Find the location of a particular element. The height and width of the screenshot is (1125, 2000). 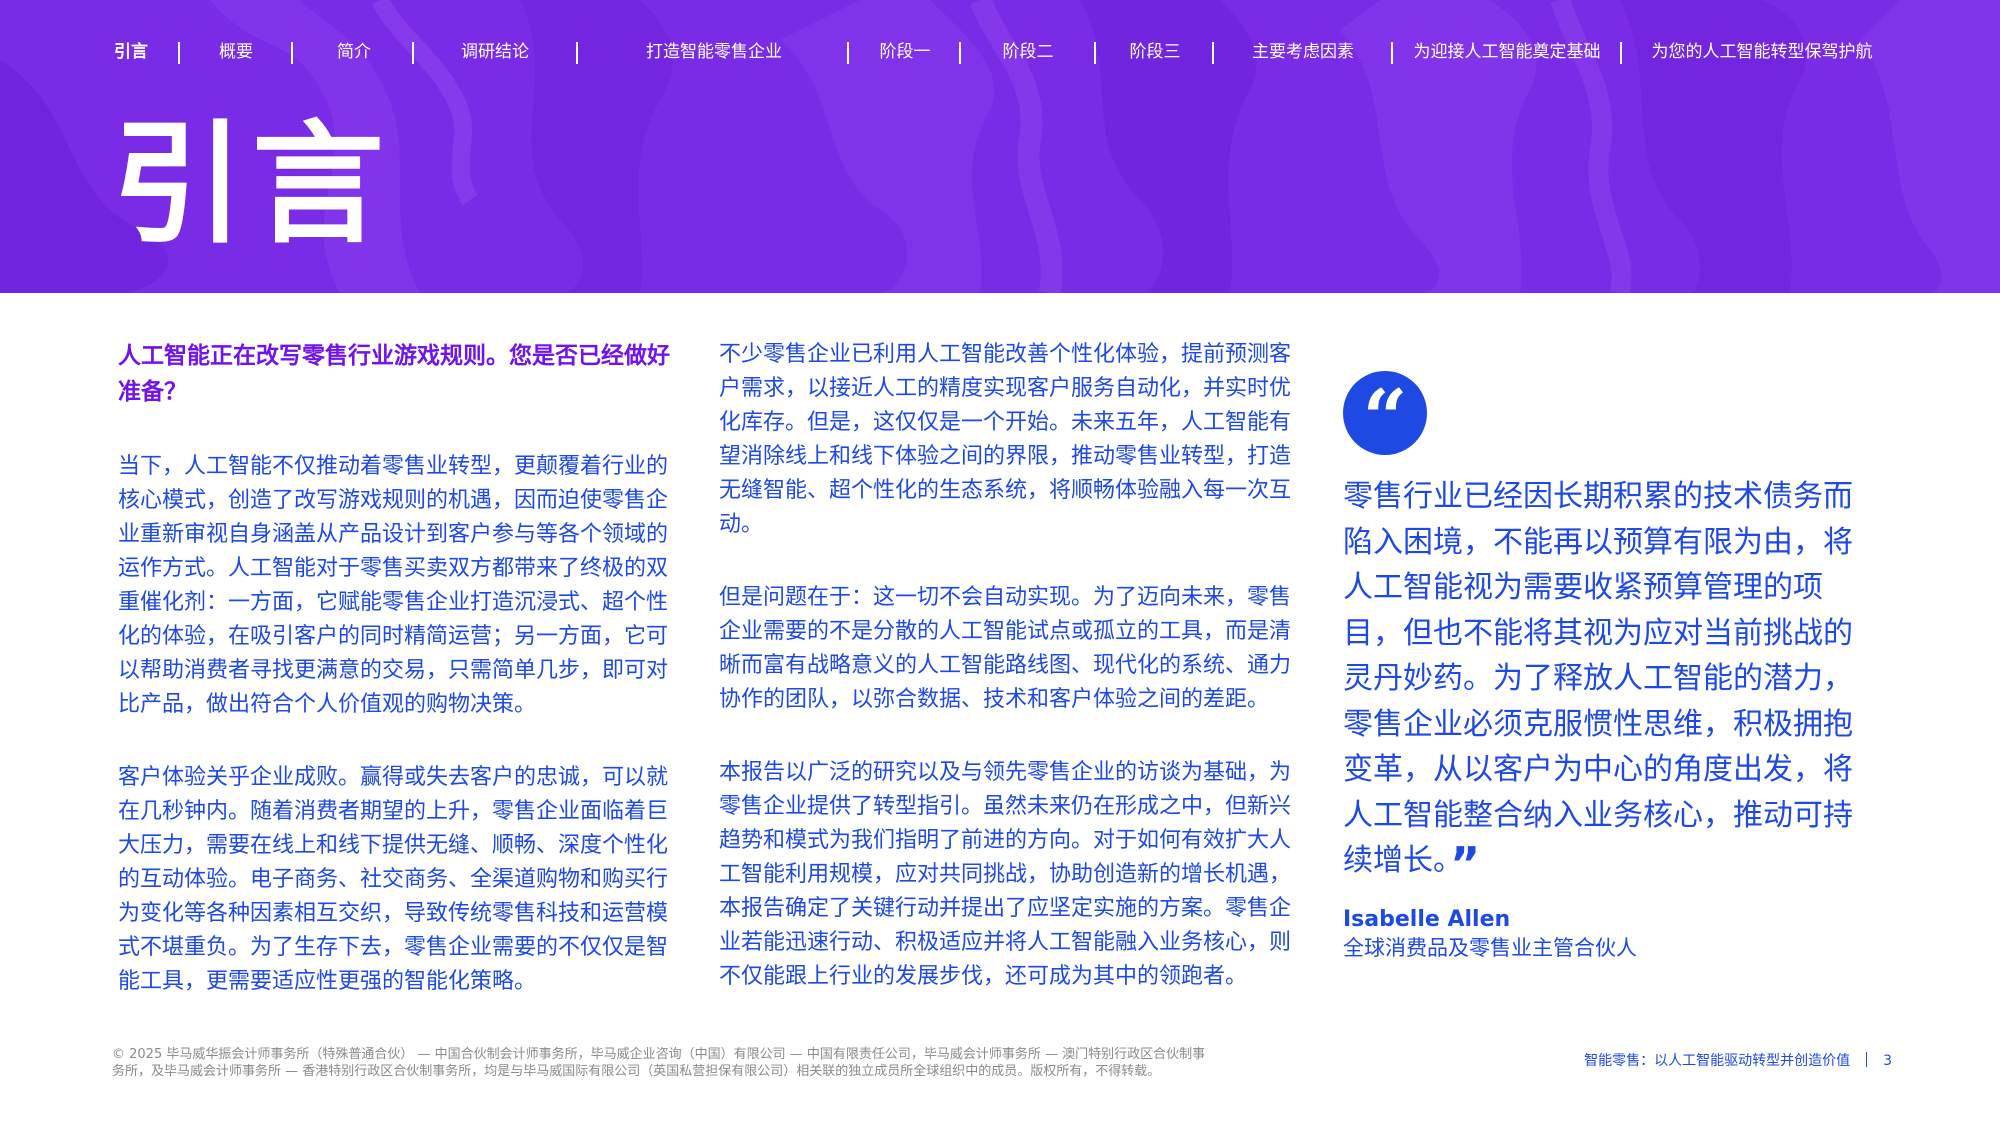

nav-item-build-smart-retailer: 打造智能零售企业 is located at coordinates (714, 52).